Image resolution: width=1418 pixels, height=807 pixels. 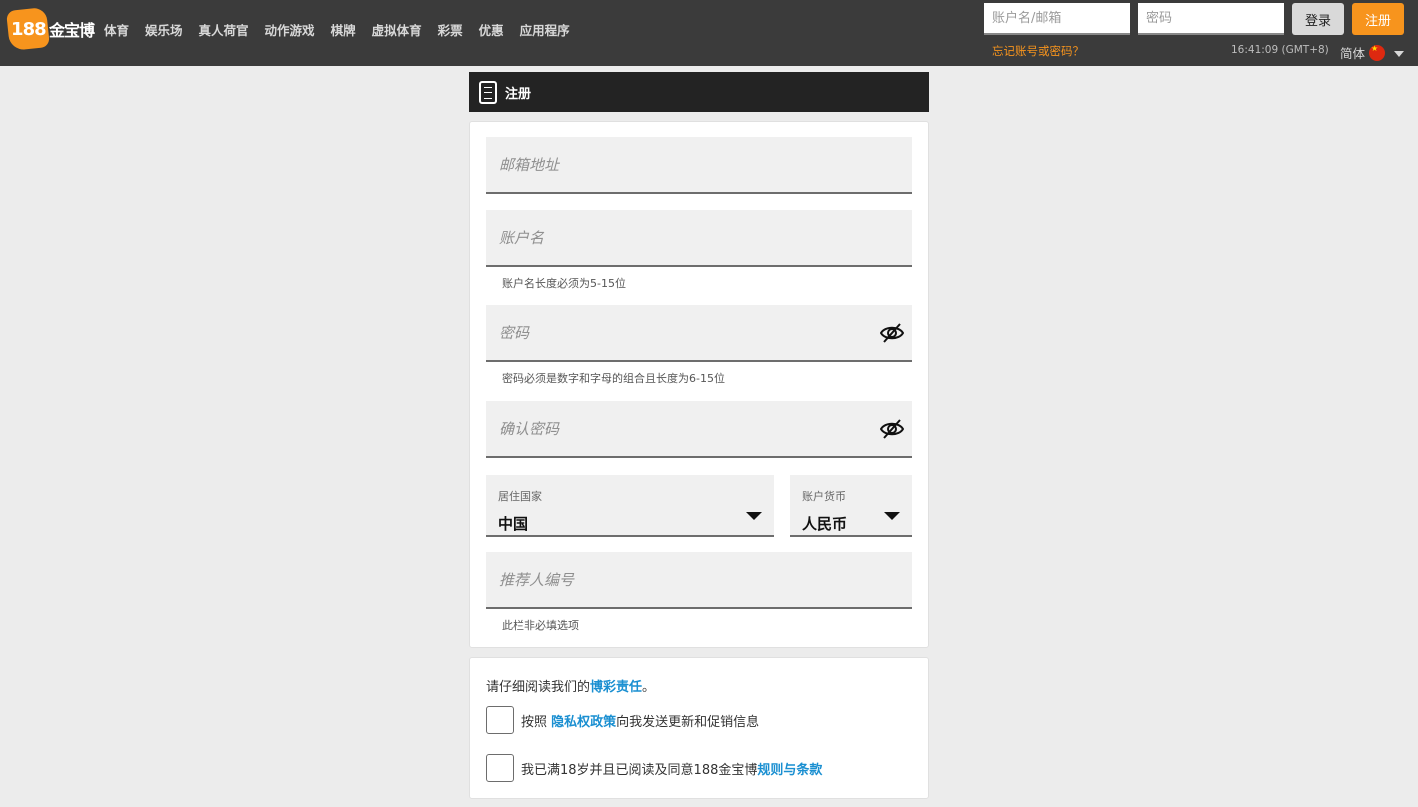 I want to click on age-terms-label: 我已满18岁并且已阅读及同意188金宝博规则与条款, so click(x=671, y=768).